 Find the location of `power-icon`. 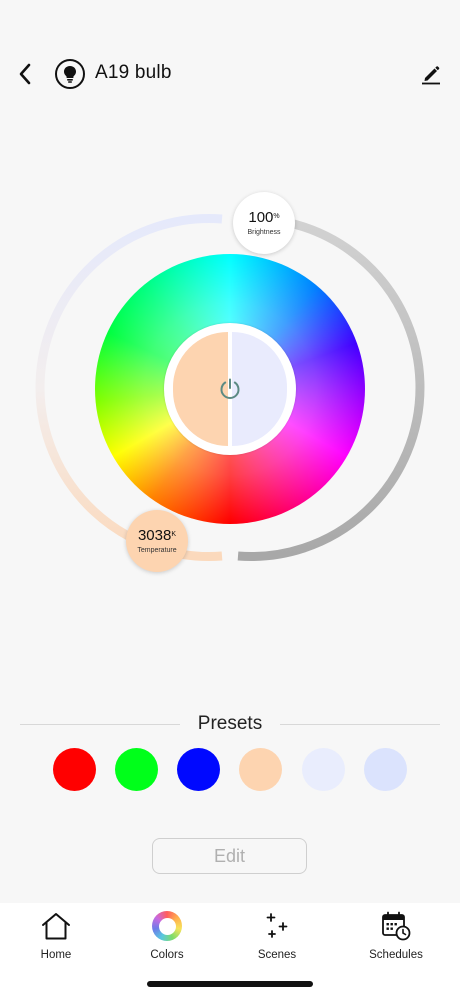

power-icon is located at coordinates (230, 389).